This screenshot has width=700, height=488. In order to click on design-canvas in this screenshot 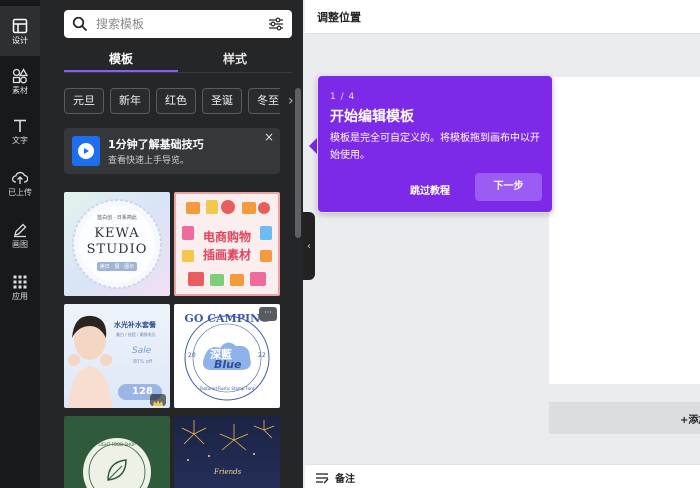, I will do `click(624, 230)`.